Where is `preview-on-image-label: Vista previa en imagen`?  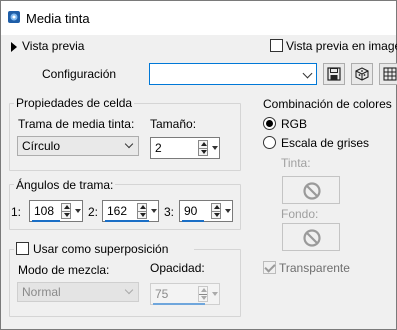
preview-on-image-label: Vista previa en imagen is located at coordinates (341, 46).